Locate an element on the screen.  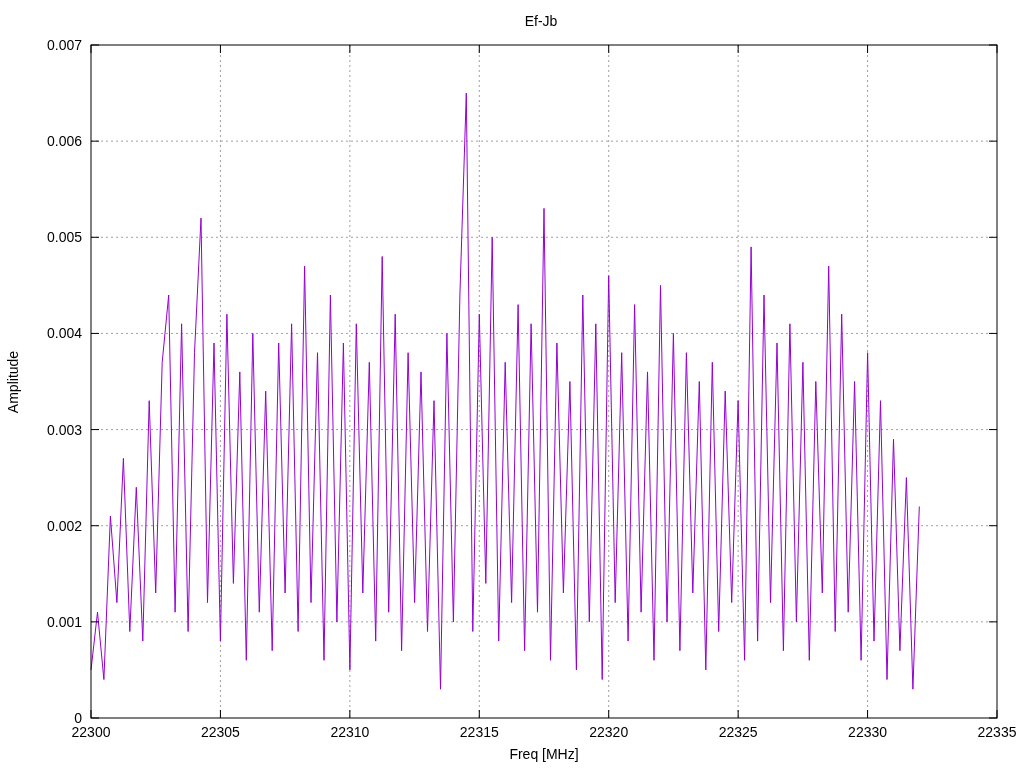
axis-tick-label: 22330 is located at coordinates (868, 732).